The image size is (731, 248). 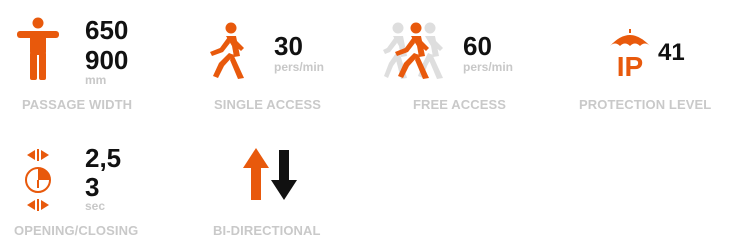 What do you see at coordinates (77, 104) in the screenshot?
I see `passage-width-label: PASSAGE WIDTH` at bounding box center [77, 104].